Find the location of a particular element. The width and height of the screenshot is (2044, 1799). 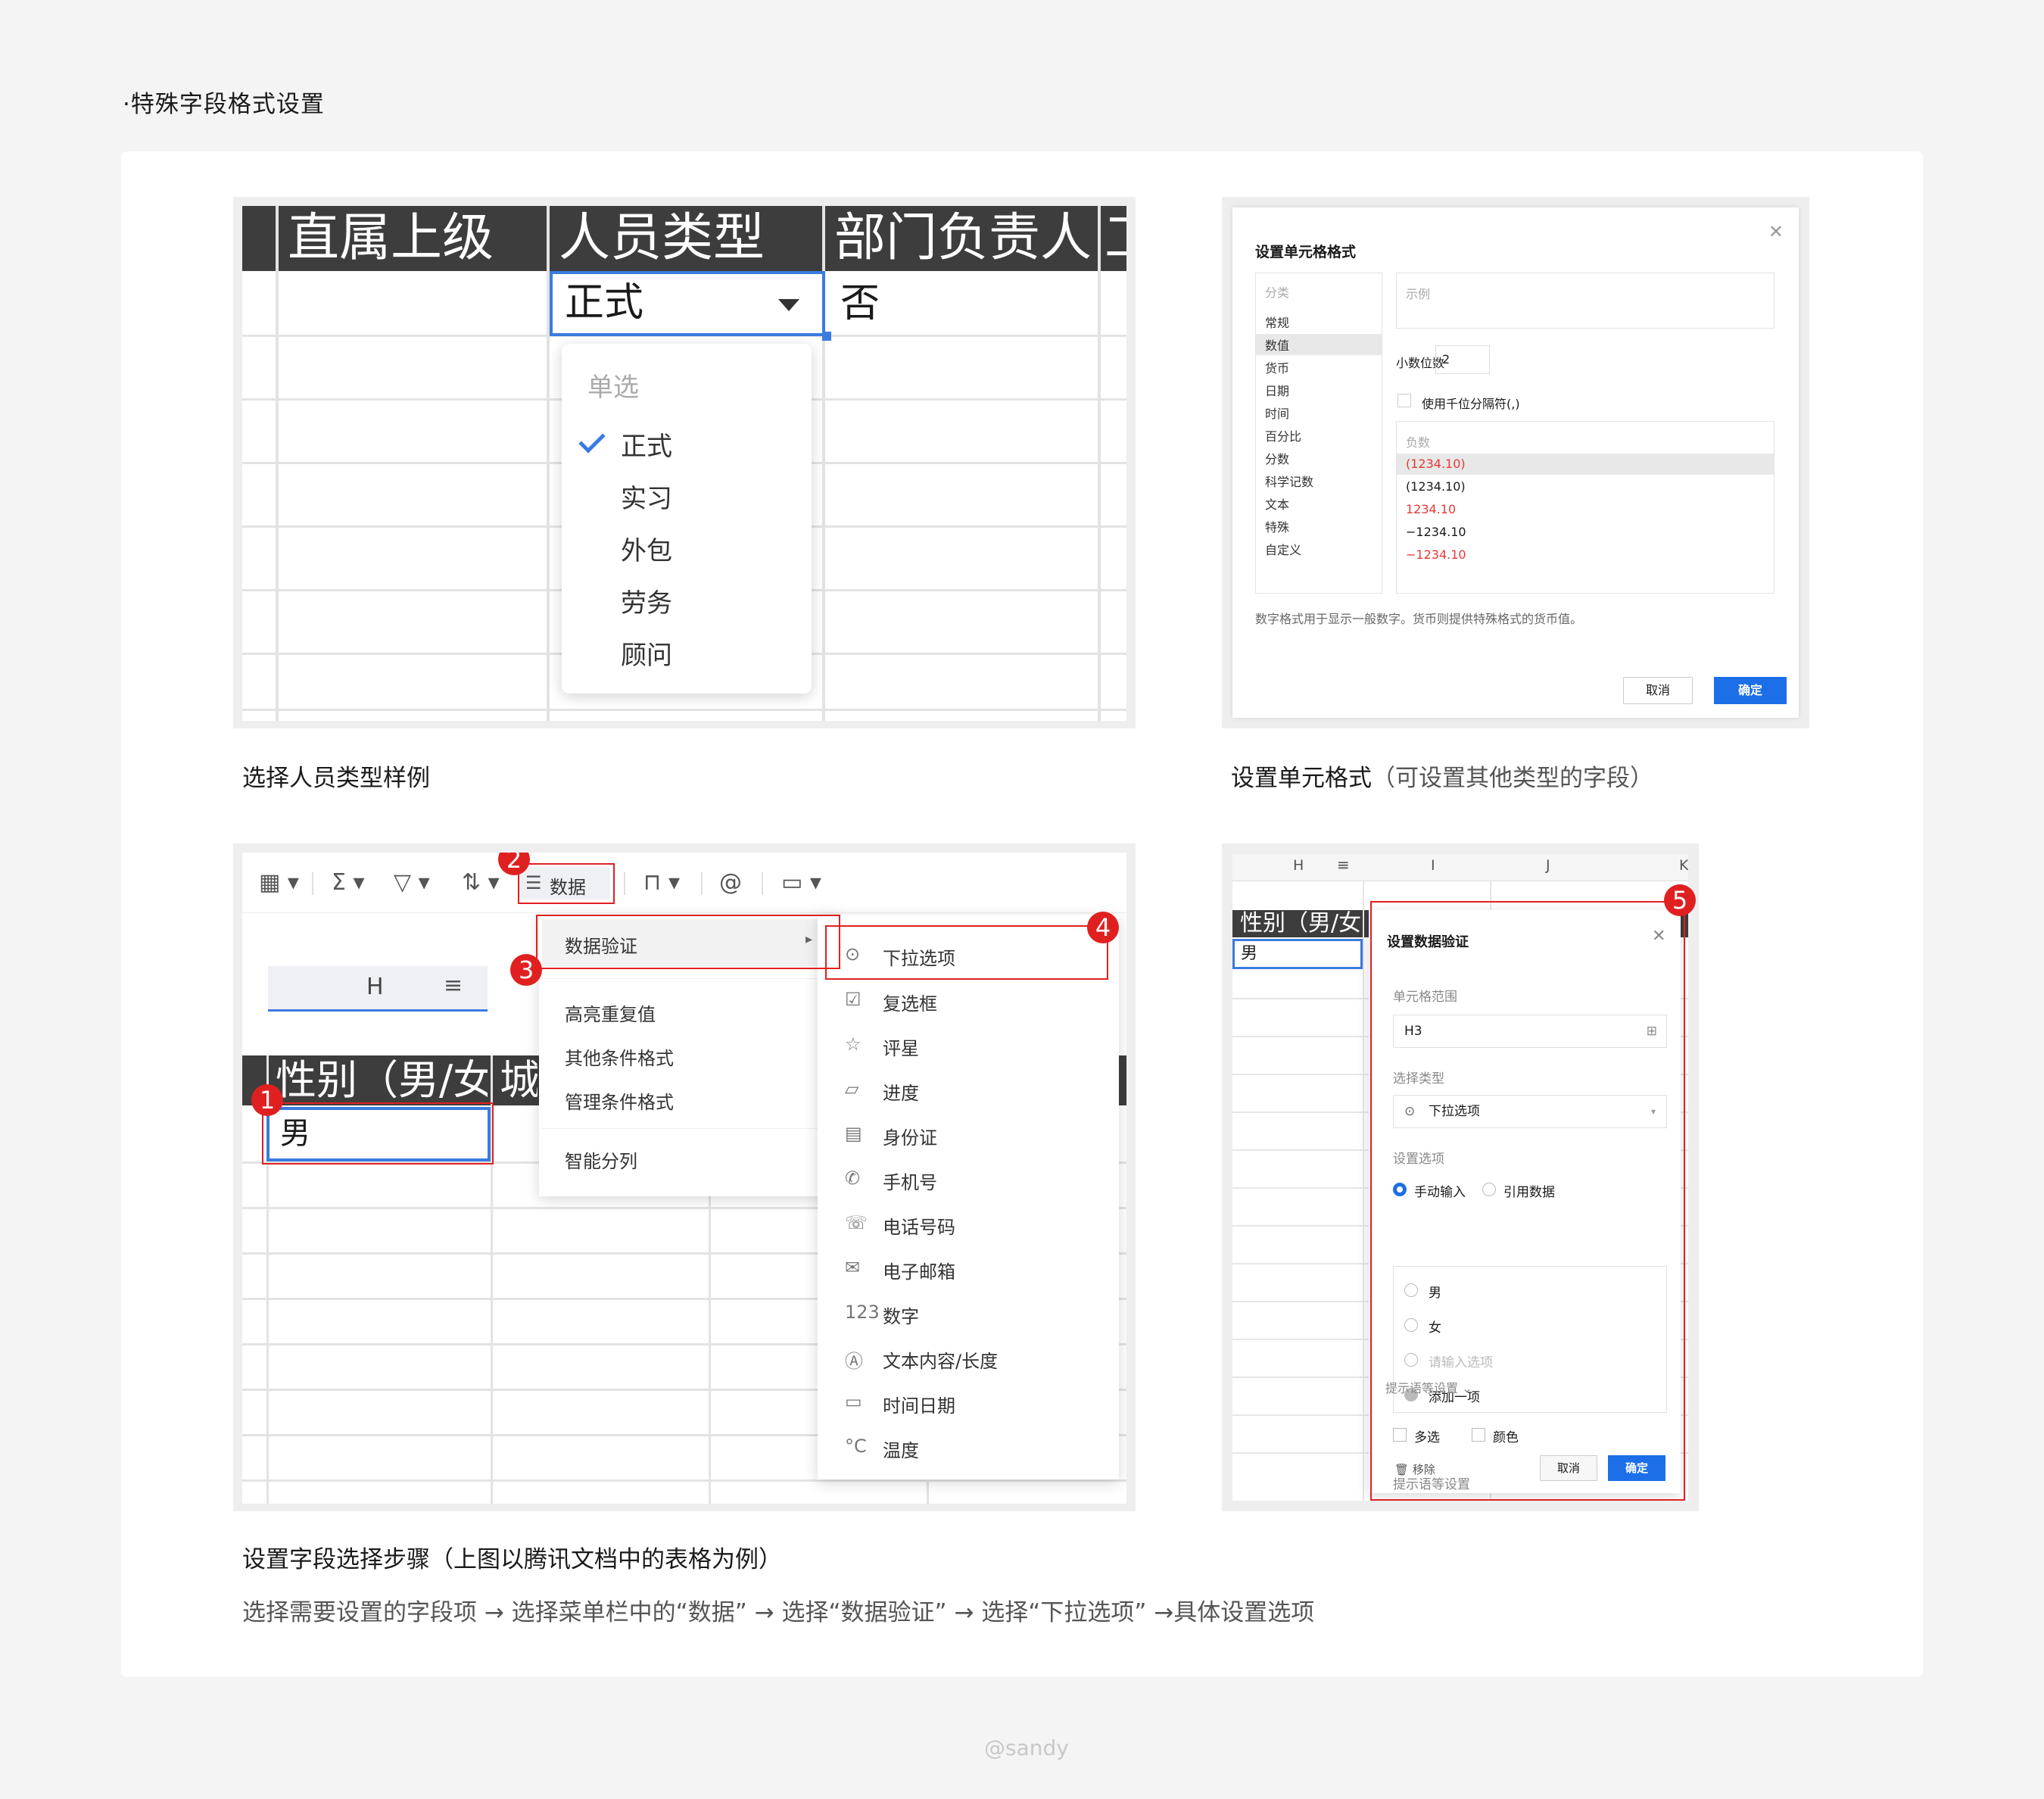

highlight-step5 is located at coordinates (1527, 1201).